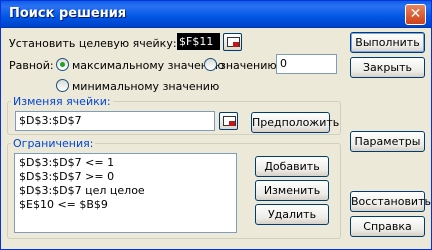  What do you see at coordinates (387, 42) in the screenshot?
I see `solve-button: Выполнить` at bounding box center [387, 42].